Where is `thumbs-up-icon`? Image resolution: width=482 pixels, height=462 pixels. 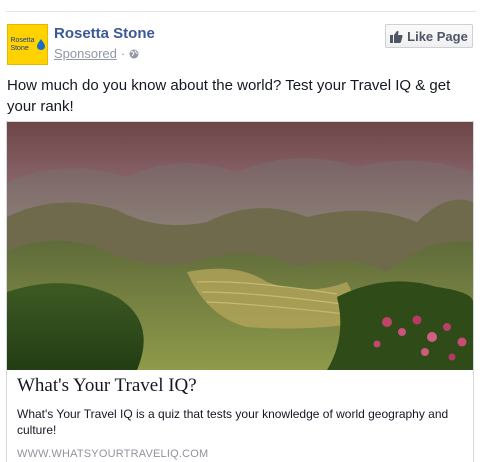 thumbs-up-icon is located at coordinates (396, 36).